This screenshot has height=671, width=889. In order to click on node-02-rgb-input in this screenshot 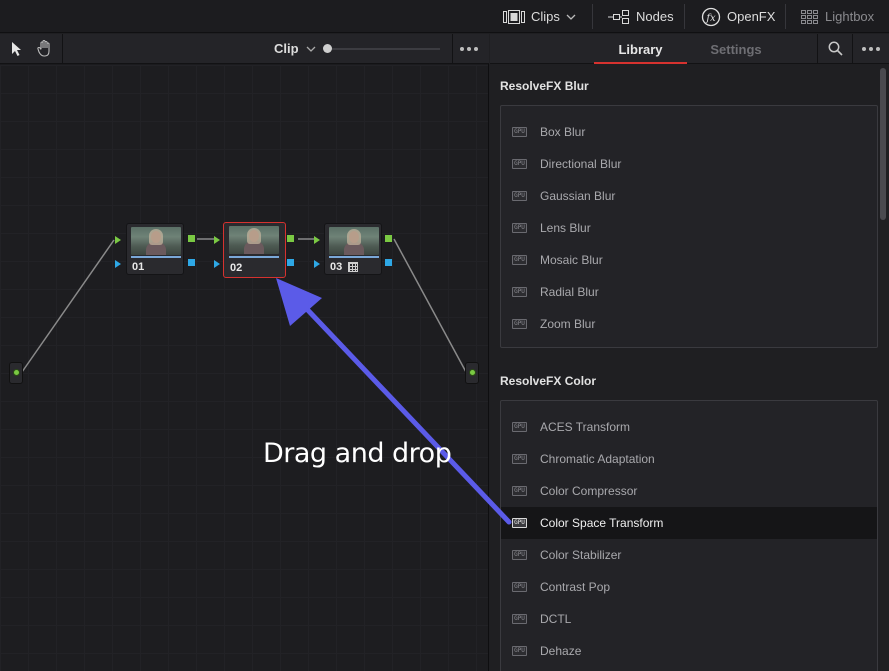, I will do `click(217, 240)`.